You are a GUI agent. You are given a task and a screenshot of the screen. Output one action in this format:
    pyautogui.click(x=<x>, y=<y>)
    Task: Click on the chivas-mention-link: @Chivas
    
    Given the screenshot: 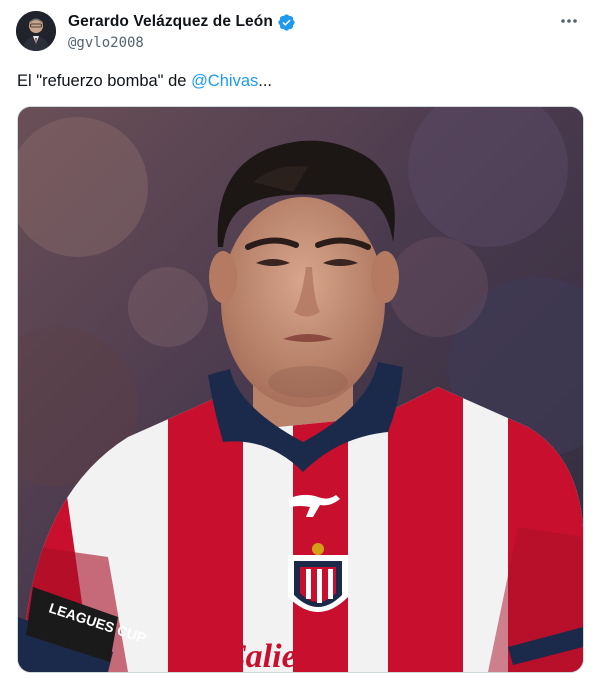 What is the action you would take?
    pyautogui.click(x=224, y=81)
    